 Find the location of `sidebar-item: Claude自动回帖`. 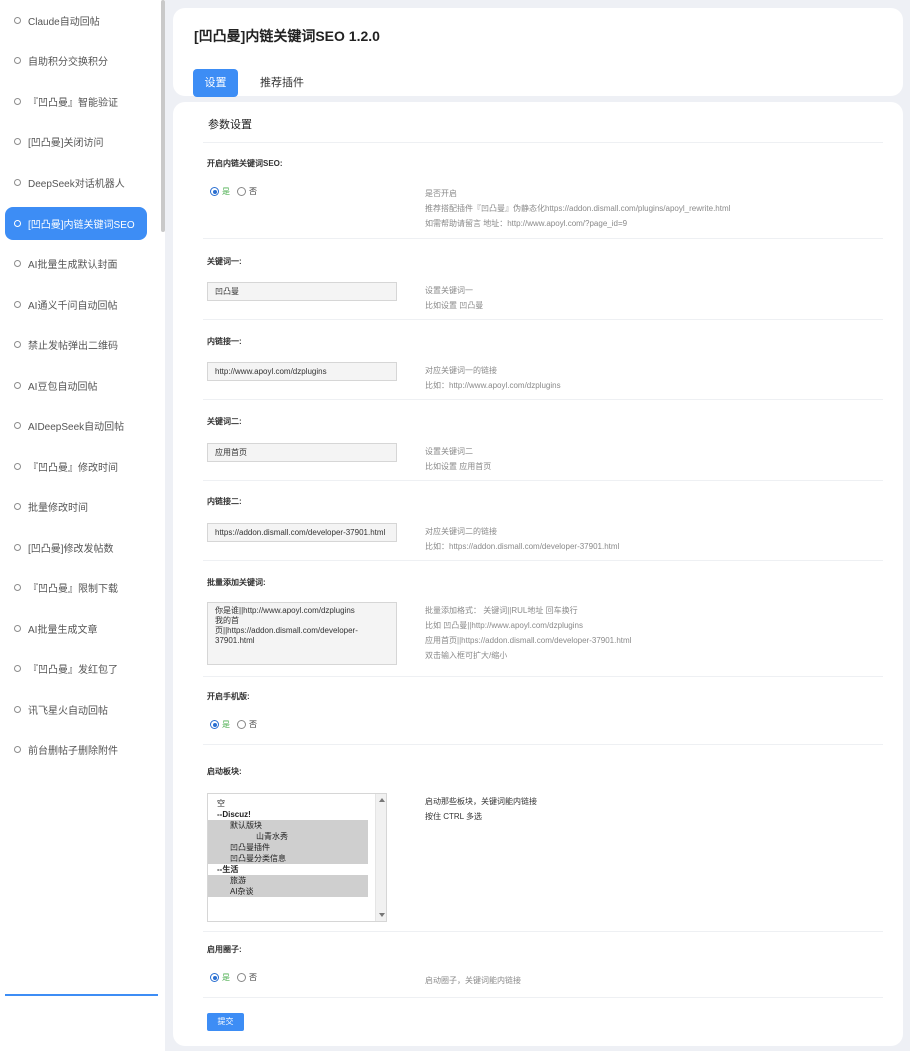

sidebar-item: Claude自动回帖 is located at coordinates (82, 20).